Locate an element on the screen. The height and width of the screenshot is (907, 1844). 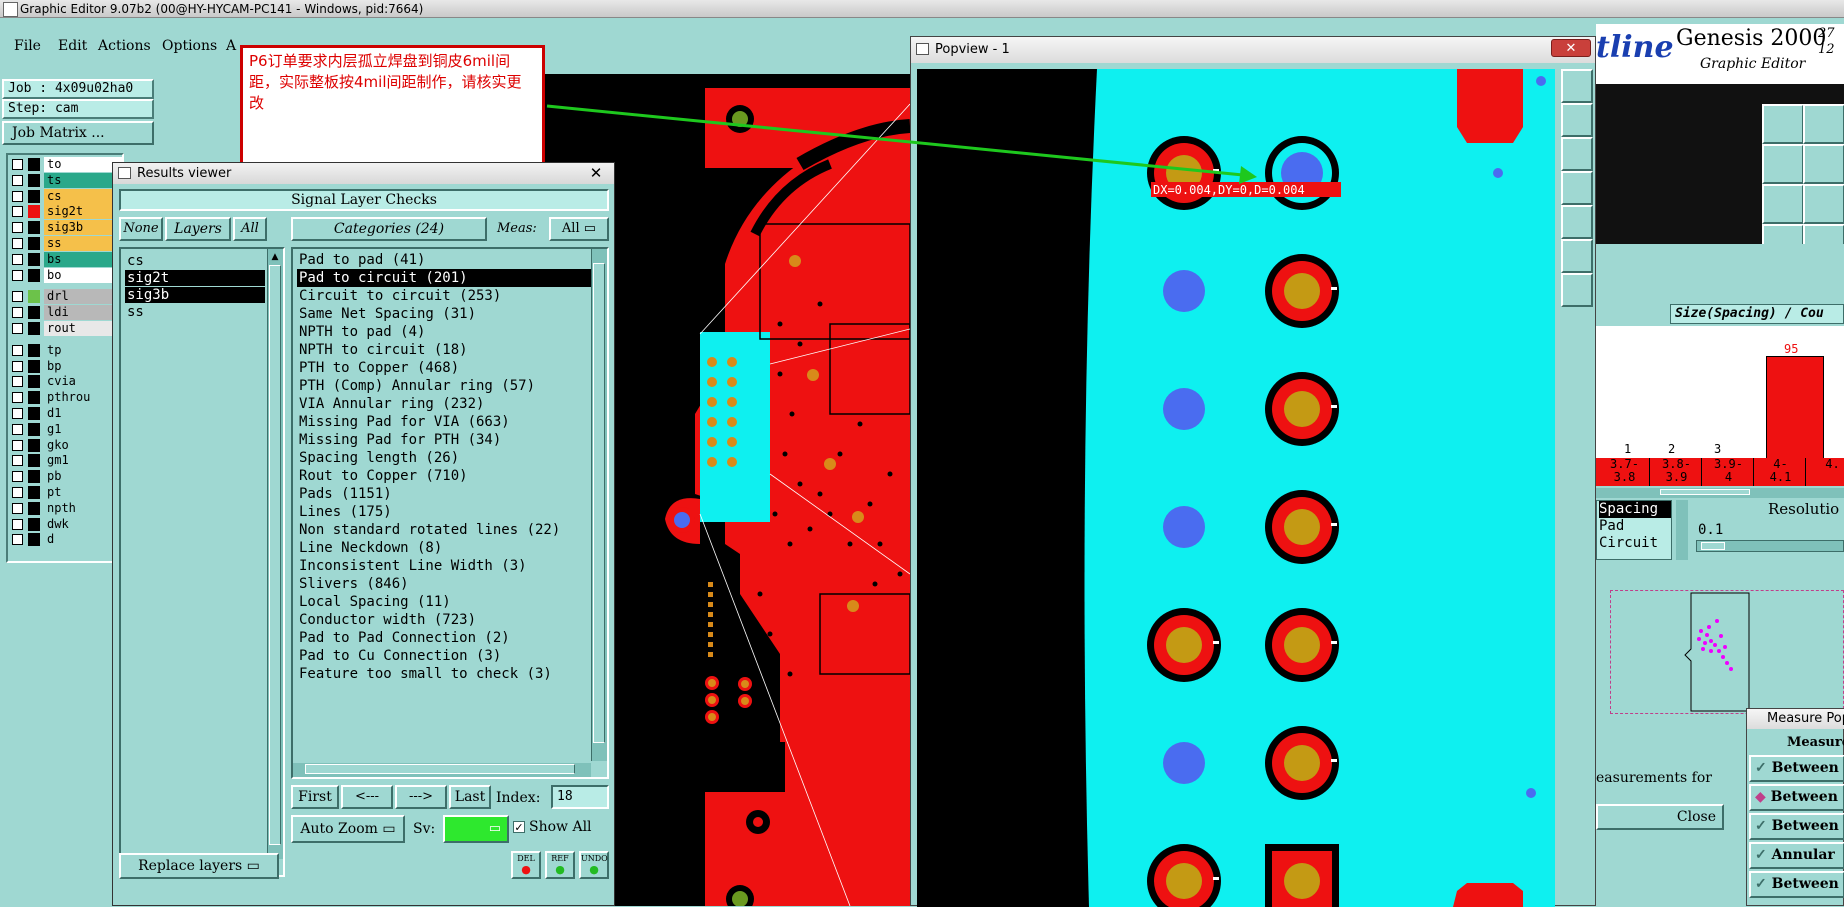
layer-name: d is located at coordinates (83, 540).